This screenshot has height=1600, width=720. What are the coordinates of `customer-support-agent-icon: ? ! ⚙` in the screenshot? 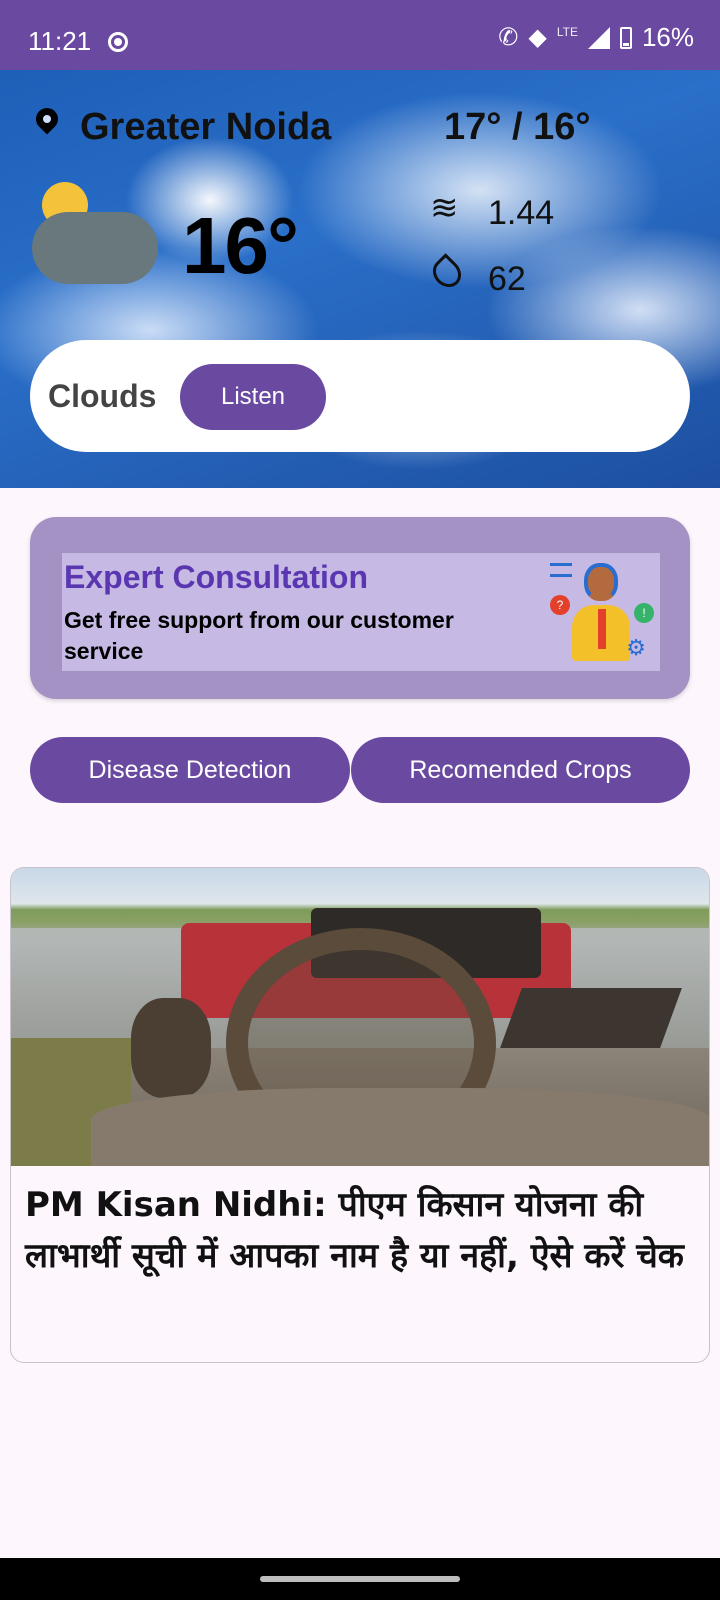 It's located at (601, 612).